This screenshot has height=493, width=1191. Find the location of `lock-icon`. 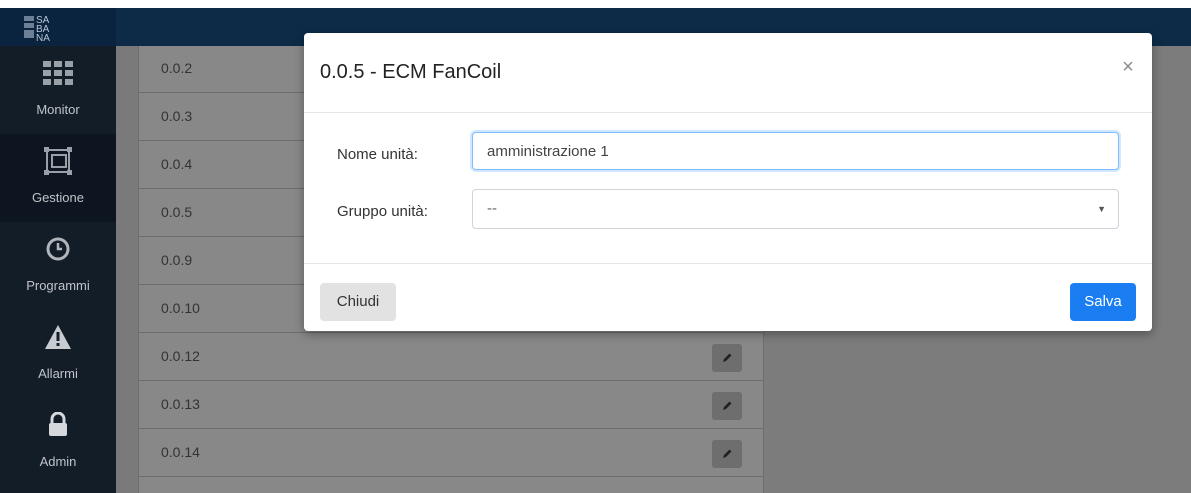

lock-icon is located at coordinates (58, 425).